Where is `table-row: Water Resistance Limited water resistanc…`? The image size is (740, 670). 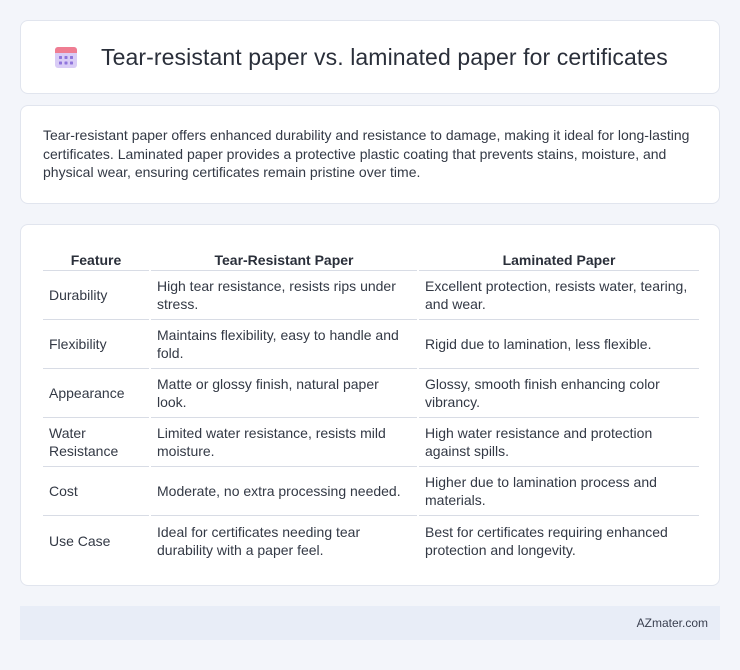 table-row: Water Resistance Limited water resistanc… is located at coordinates (371, 442).